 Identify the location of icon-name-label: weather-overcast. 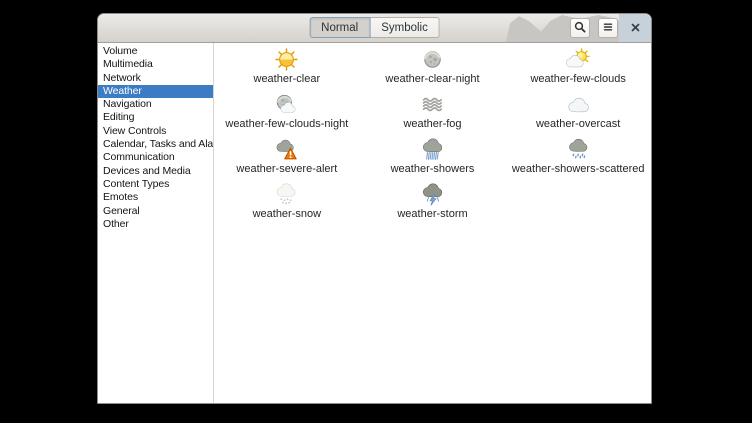
(578, 124).